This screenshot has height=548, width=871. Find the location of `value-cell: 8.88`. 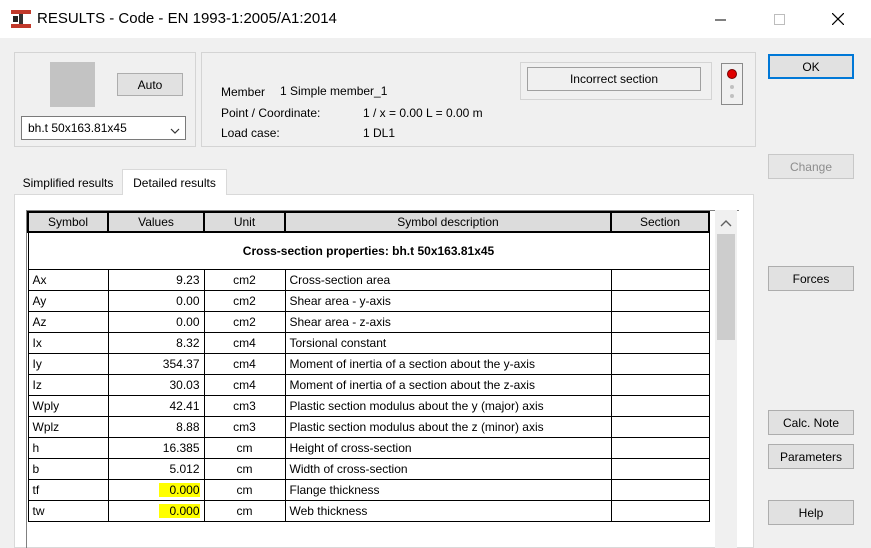

value-cell: 8.88 is located at coordinates (156, 427).